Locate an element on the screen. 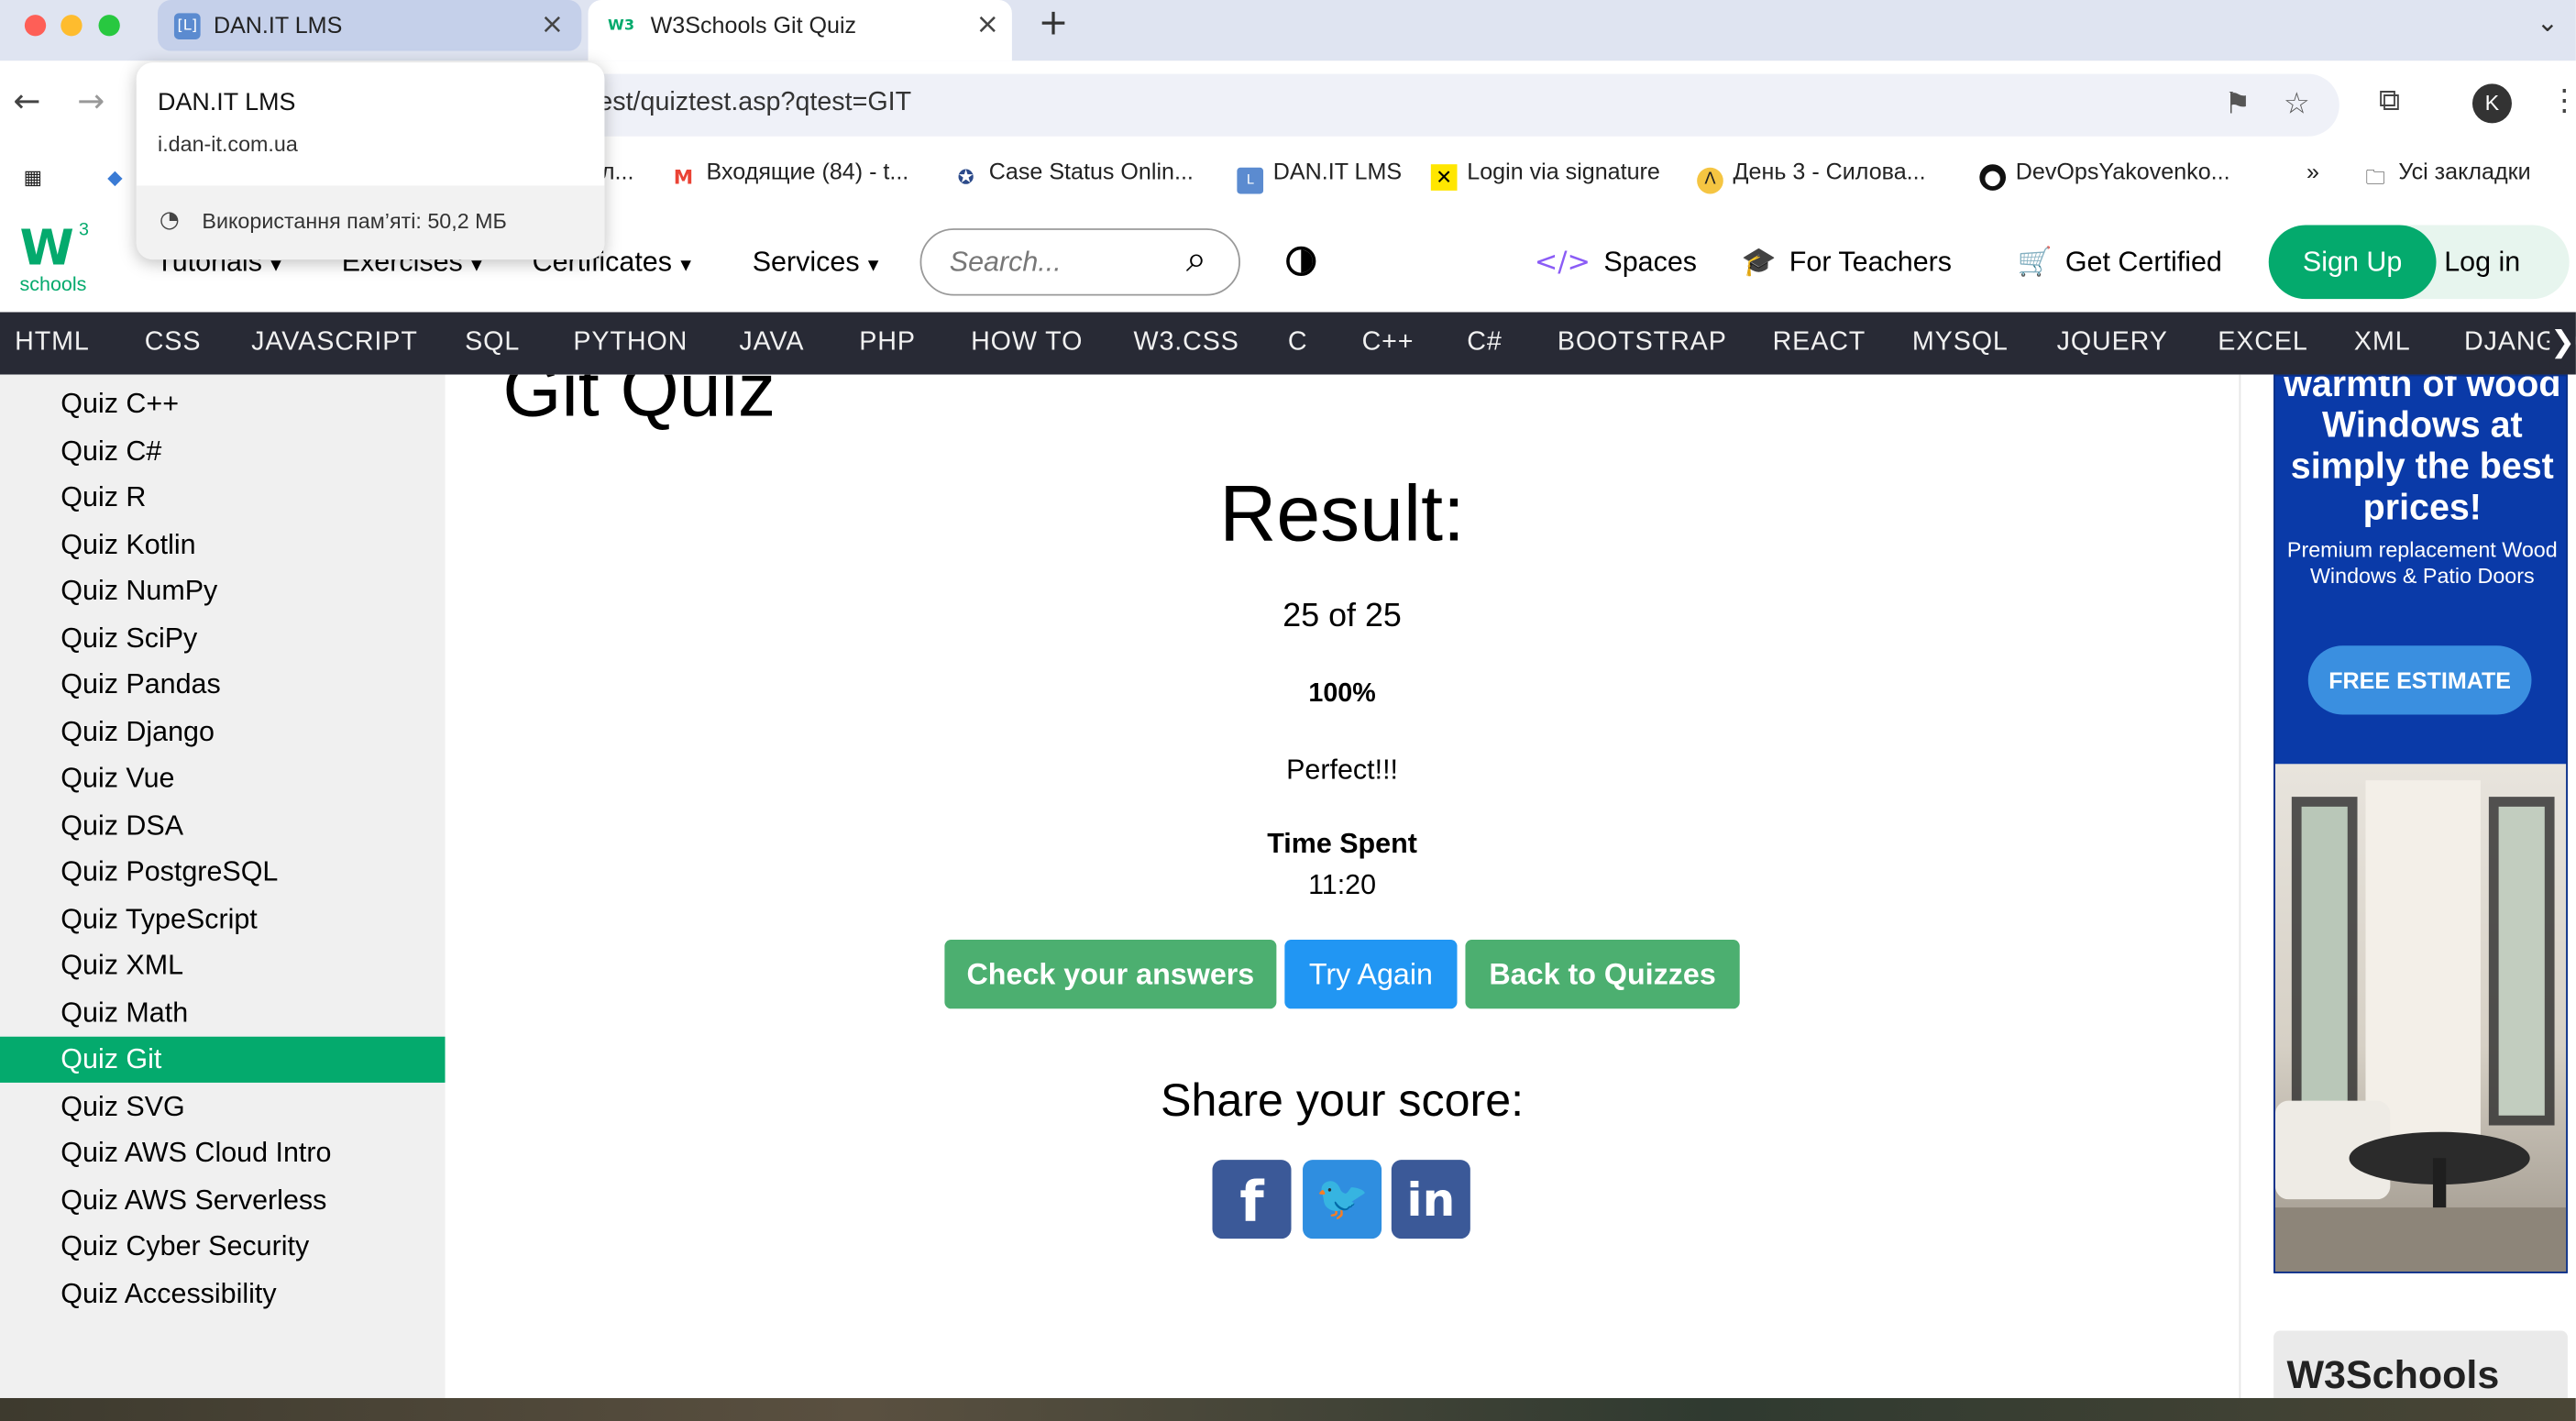  sidebar-item-dsa: Quiz DSA is located at coordinates (223, 826).